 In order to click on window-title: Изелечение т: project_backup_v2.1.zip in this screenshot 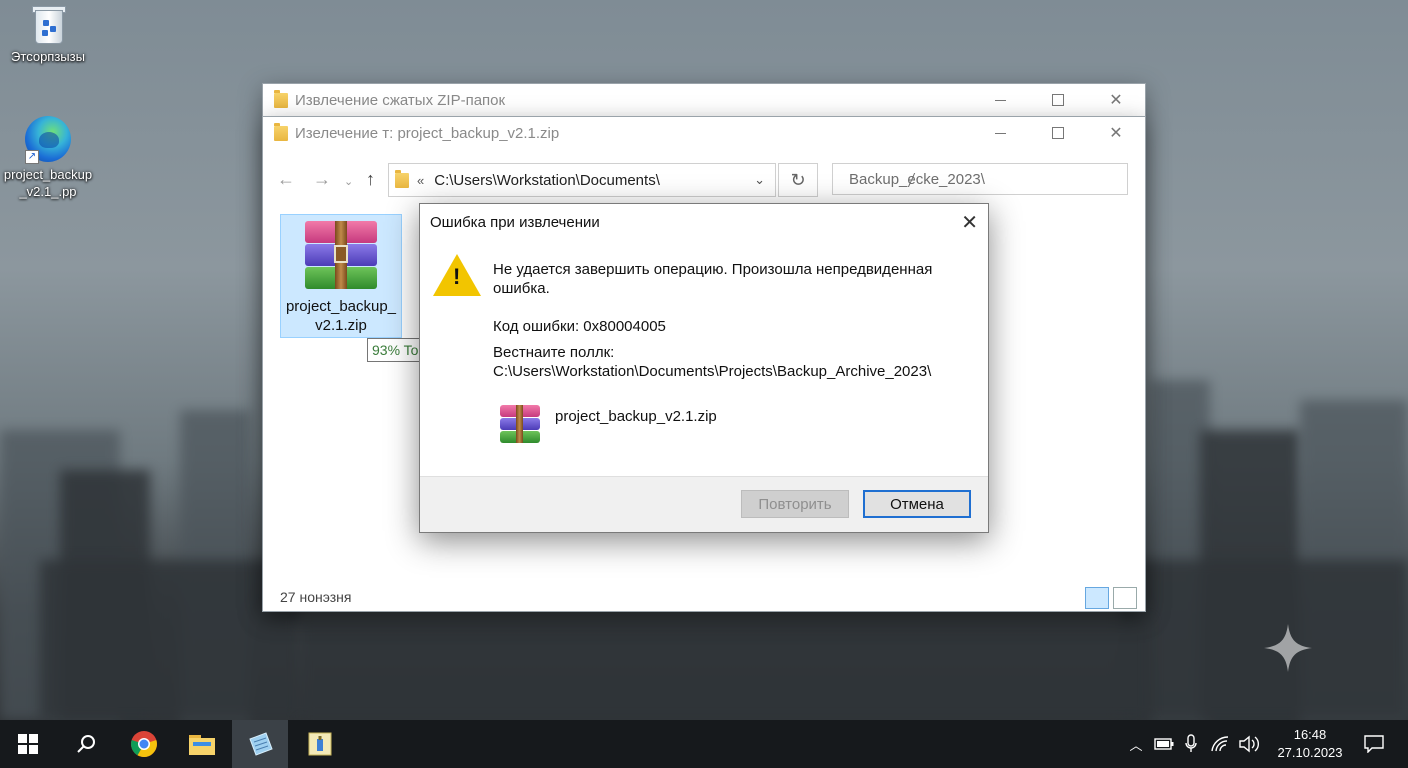, I will do `click(427, 133)`.